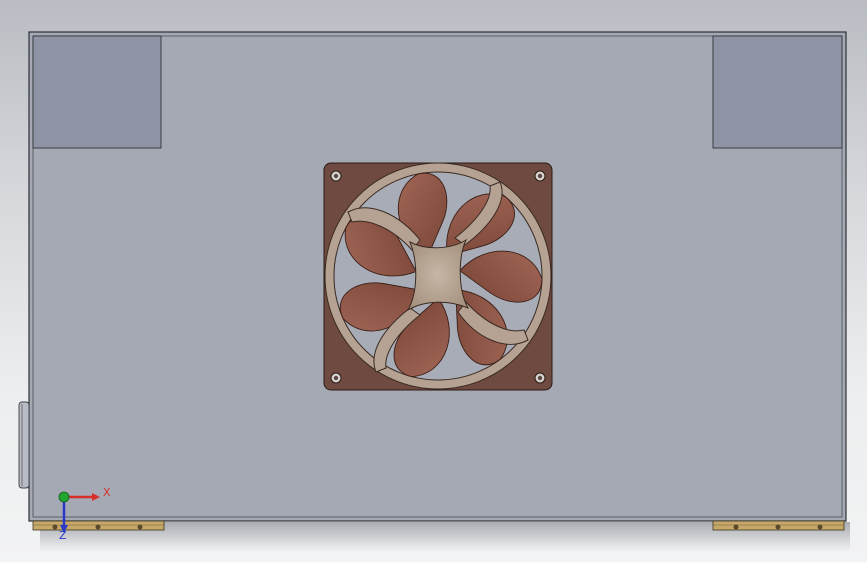 This screenshot has height=562, width=867. I want to click on fan-hub, so click(438, 275).